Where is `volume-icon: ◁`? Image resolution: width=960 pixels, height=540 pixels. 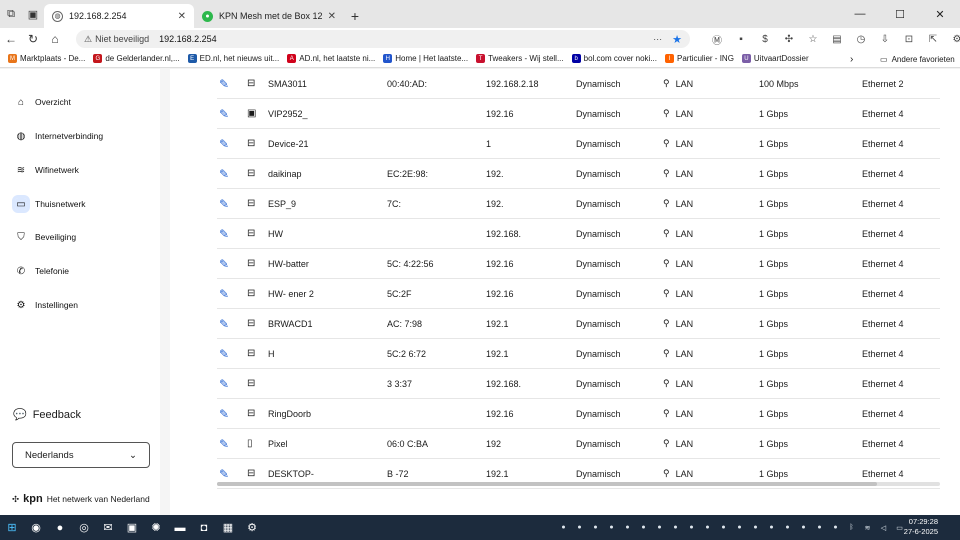
volume-icon: ◁ is located at coordinates (883, 527).